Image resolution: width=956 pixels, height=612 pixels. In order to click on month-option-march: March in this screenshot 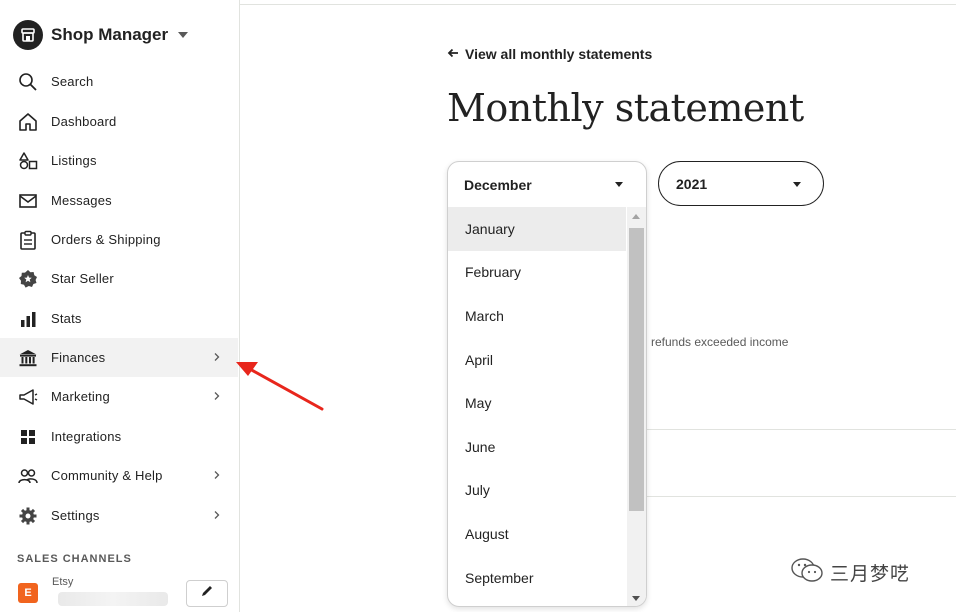, I will do `click(537, 316)`.